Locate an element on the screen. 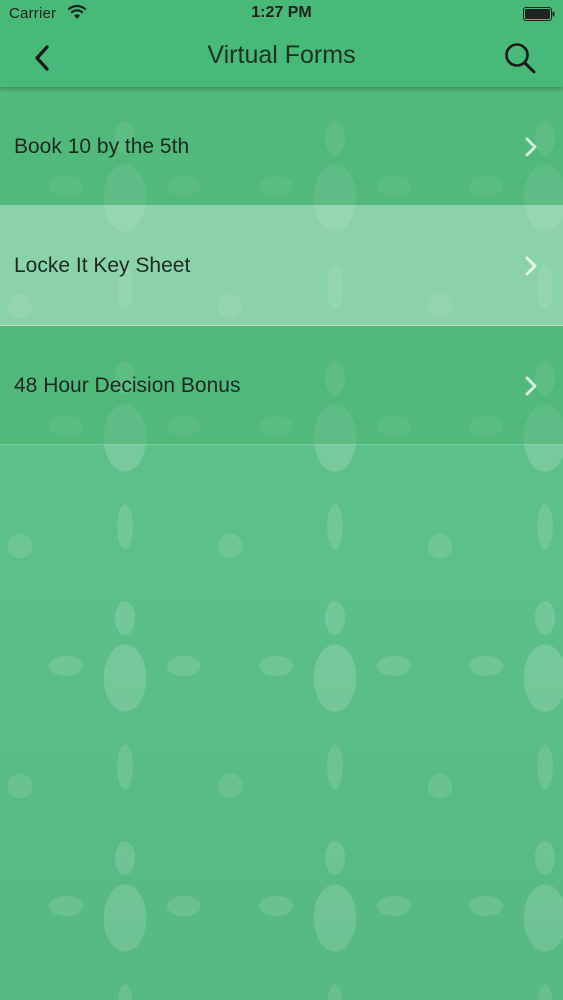  list-item: Book 10 by the 5th is located at coordinates (281, 146).